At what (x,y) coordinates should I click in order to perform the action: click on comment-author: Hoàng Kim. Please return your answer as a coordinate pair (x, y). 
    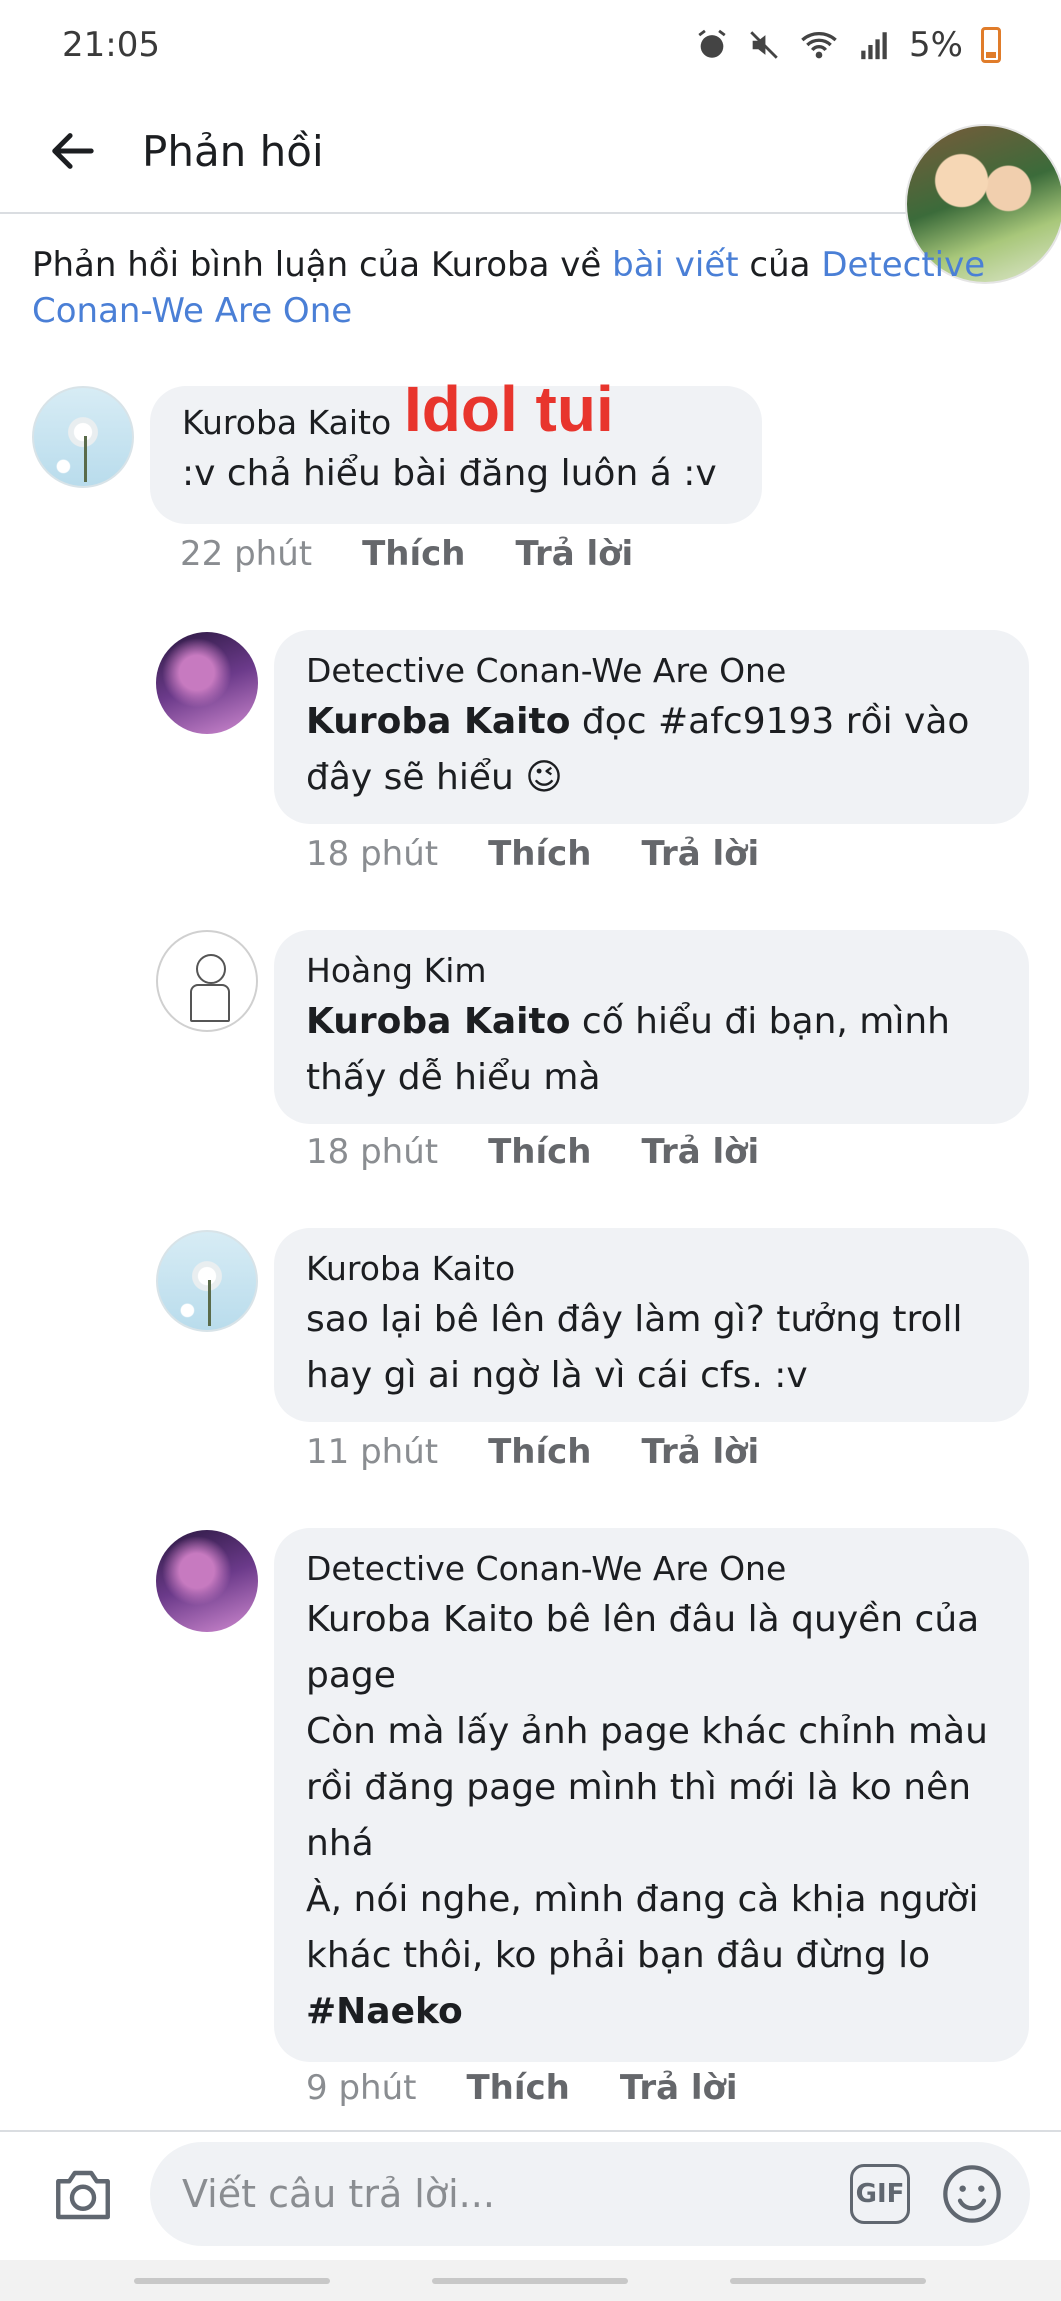
    Looking at the image, I should click on (651, 971).